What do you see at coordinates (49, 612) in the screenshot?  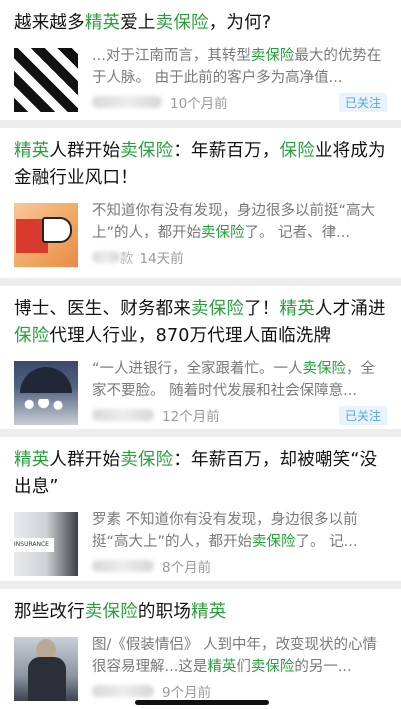 I see `text-segment: 那些改行` at bounding box center [49, 612].